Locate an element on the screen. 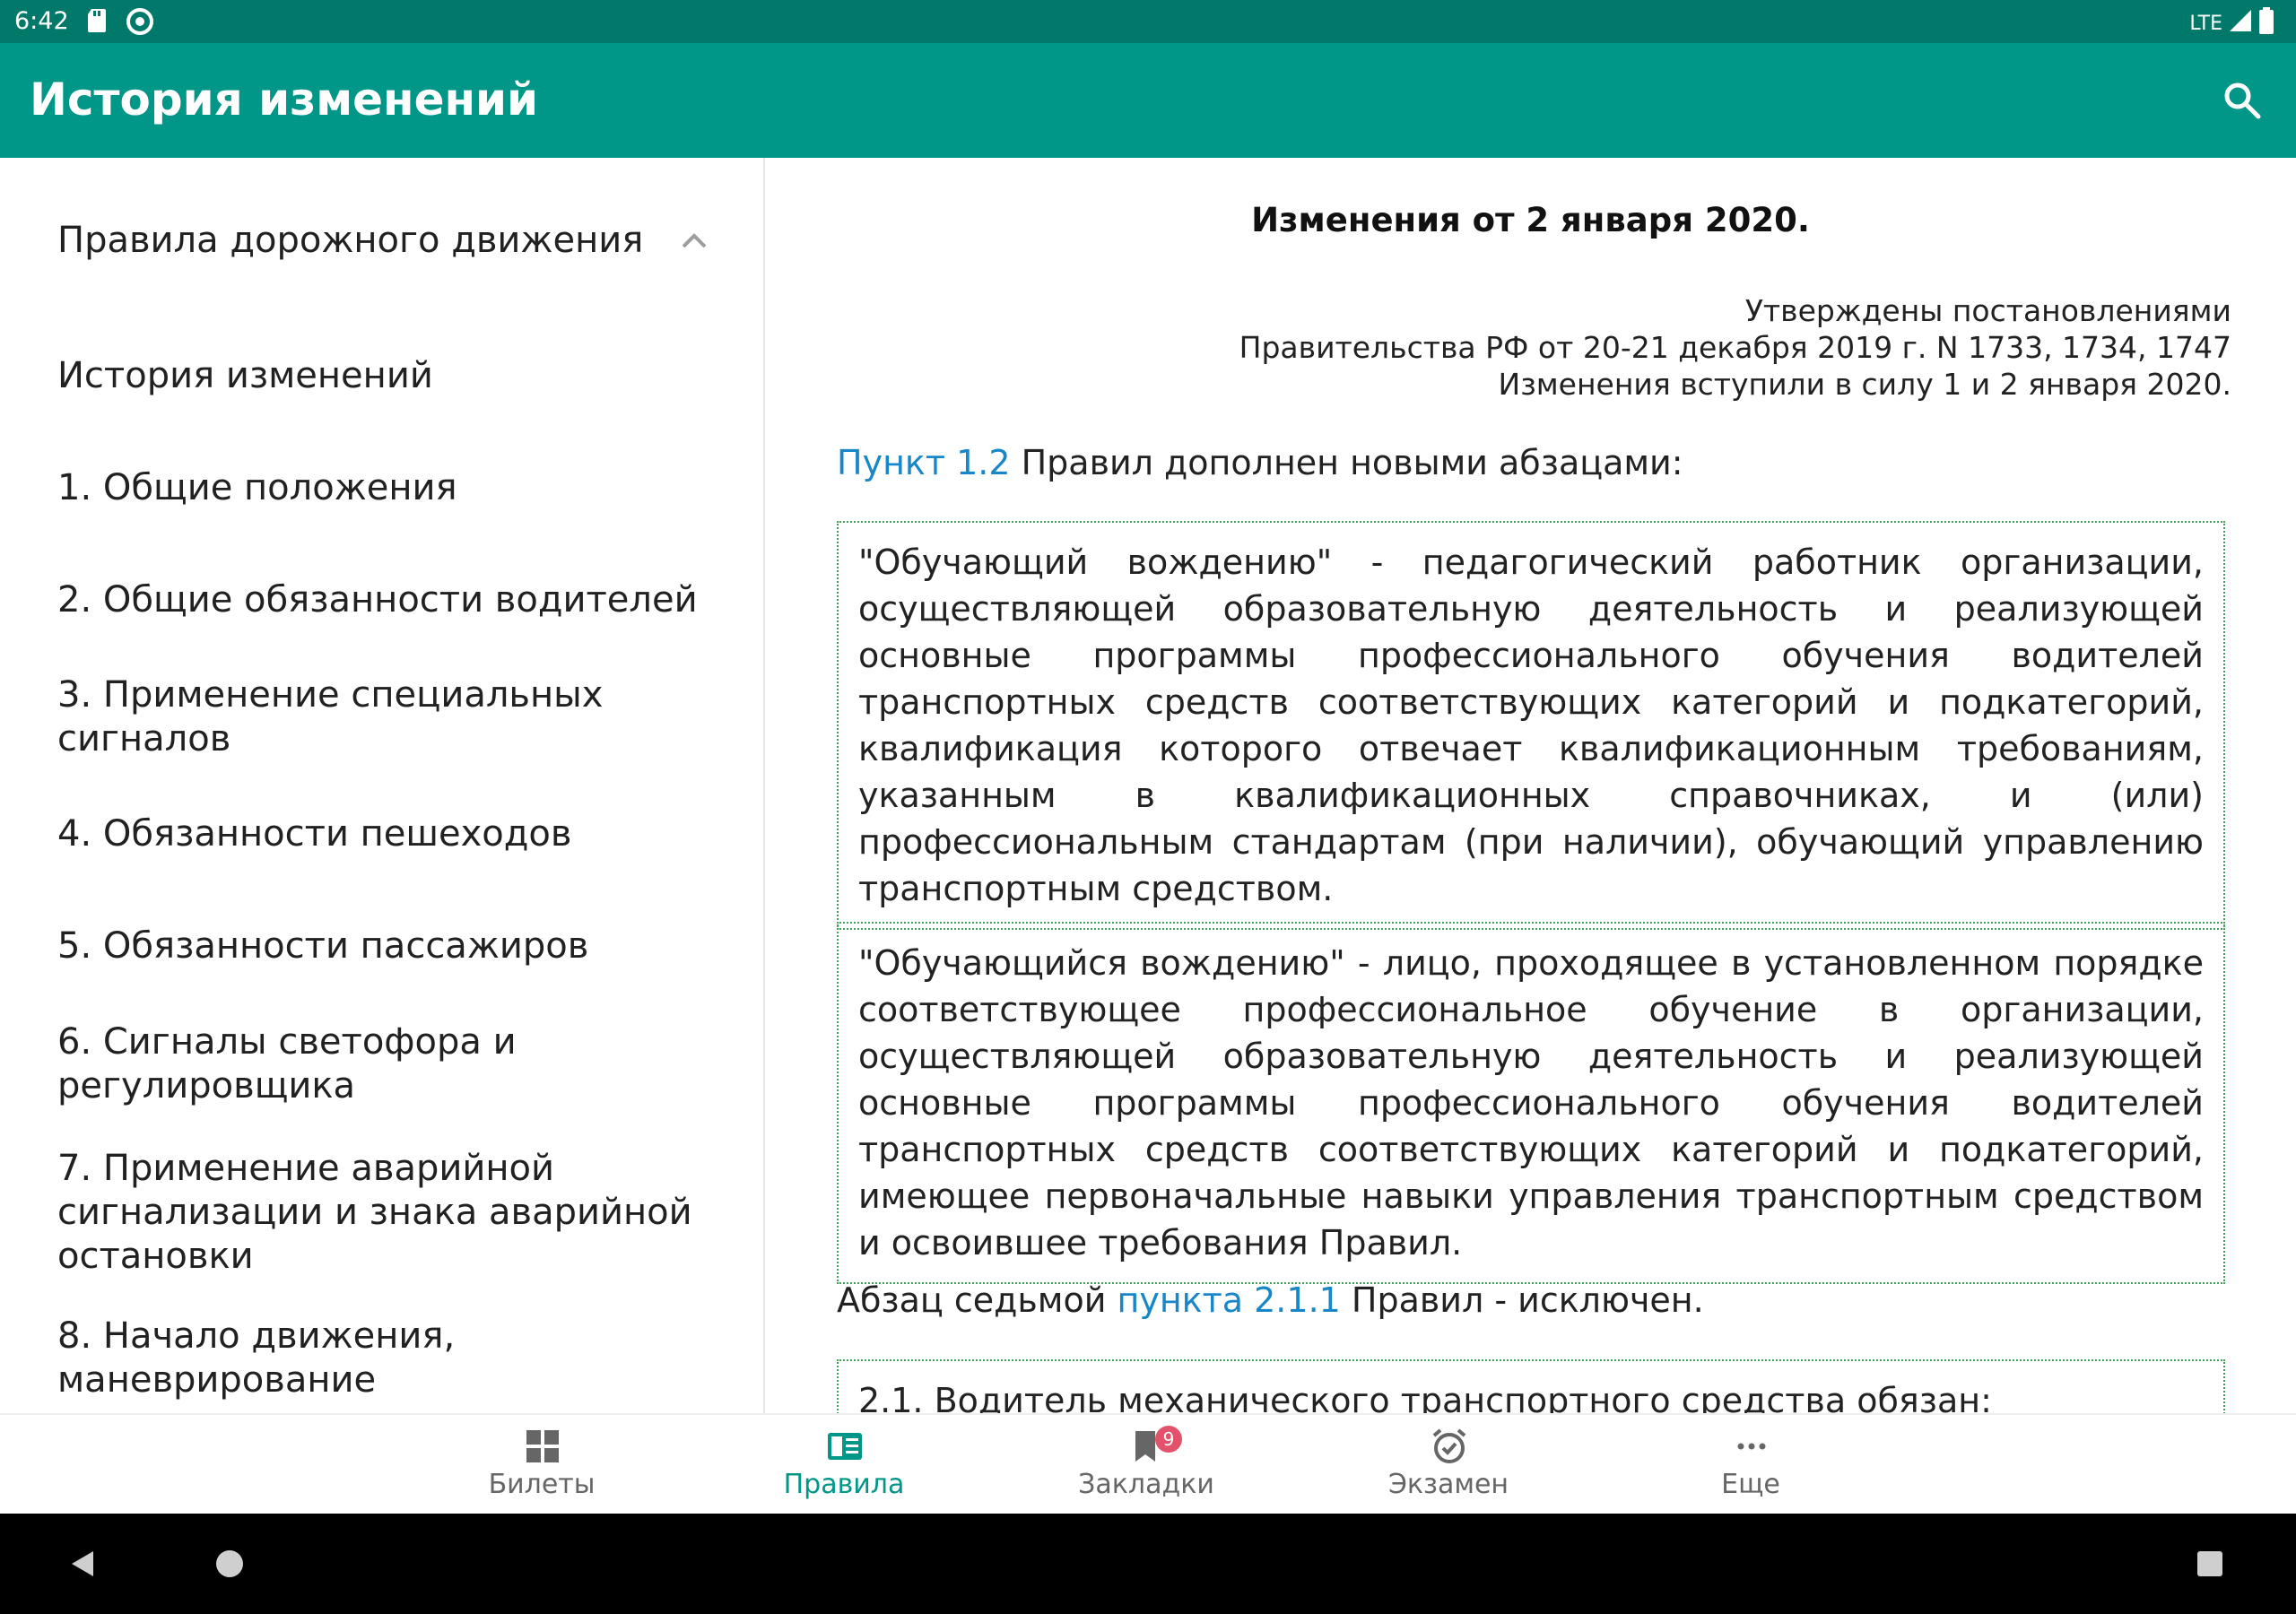 This screenshot has width=2296, height=1614. signal-icon is located at coordinates (2240, 23).